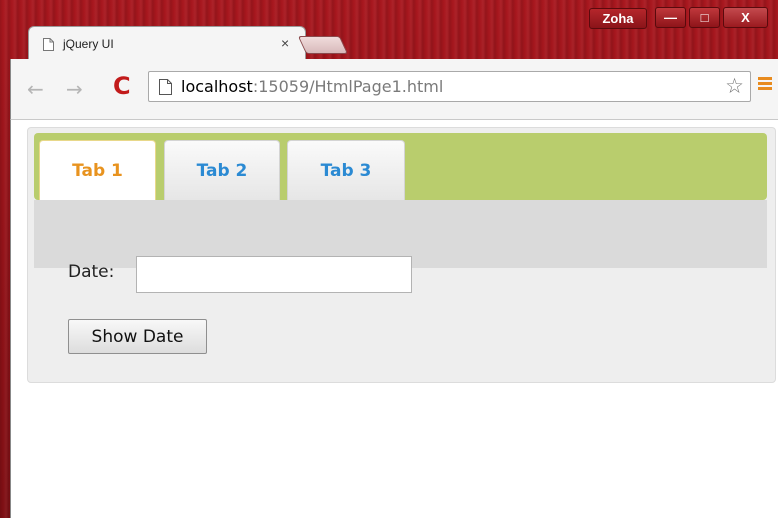  Describe the element at coordinates (167, 42) in the screenshot. I see `browser-tab: jQuery UI ×` at that location.